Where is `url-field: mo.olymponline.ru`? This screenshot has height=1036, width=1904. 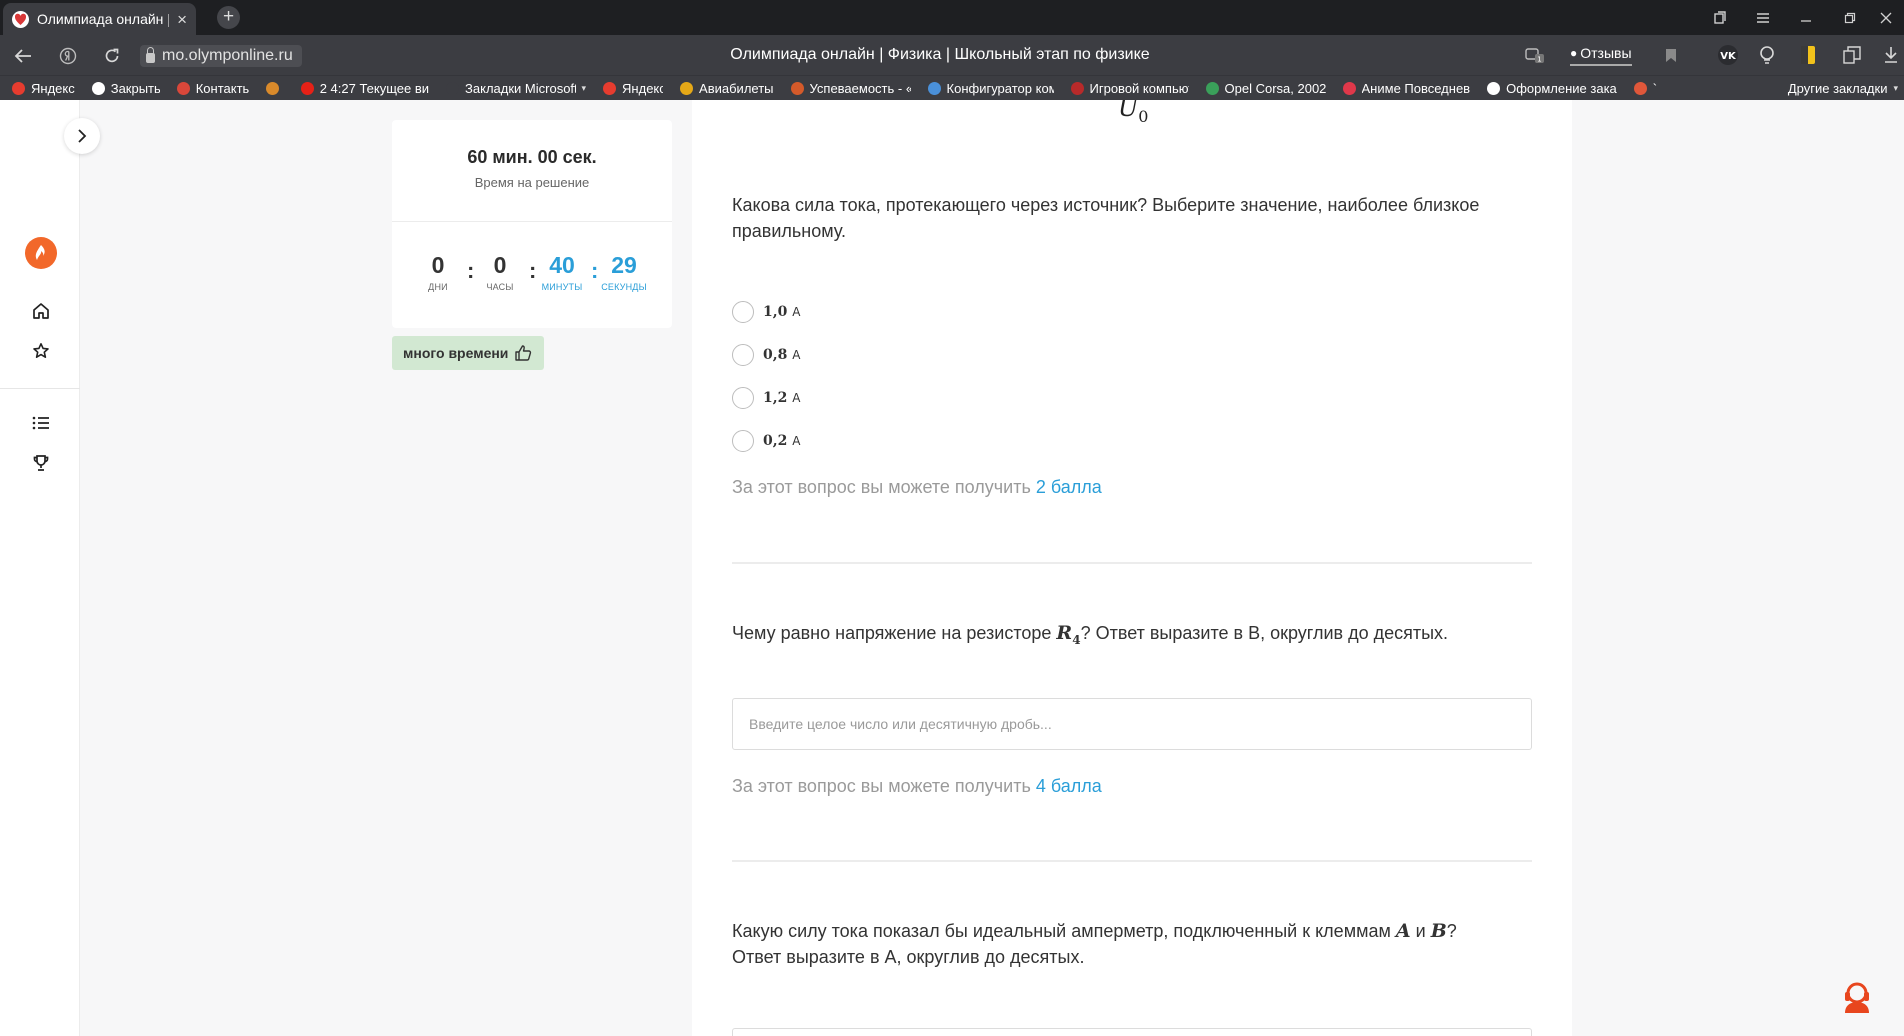 url-field: mo.olymponline.ru is located at coordinates (221, 56).